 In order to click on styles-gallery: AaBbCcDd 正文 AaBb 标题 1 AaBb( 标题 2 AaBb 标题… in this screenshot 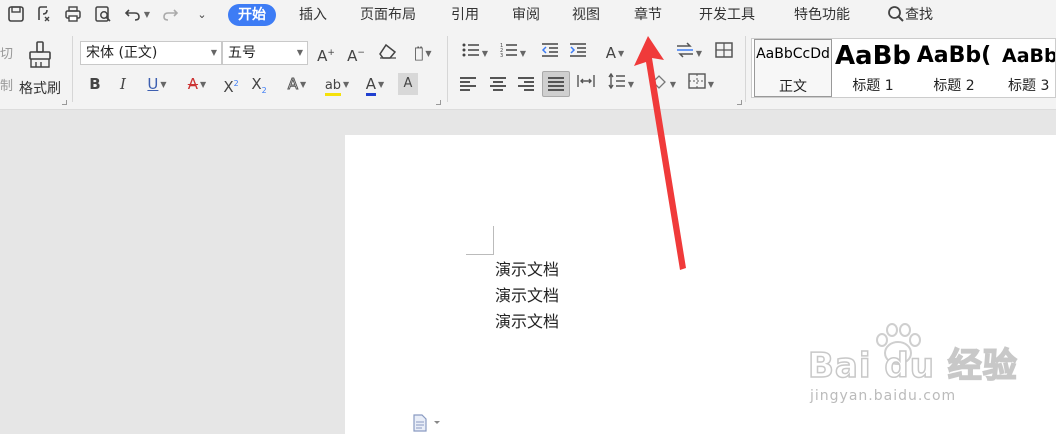, I will do `click(903, 68)`.